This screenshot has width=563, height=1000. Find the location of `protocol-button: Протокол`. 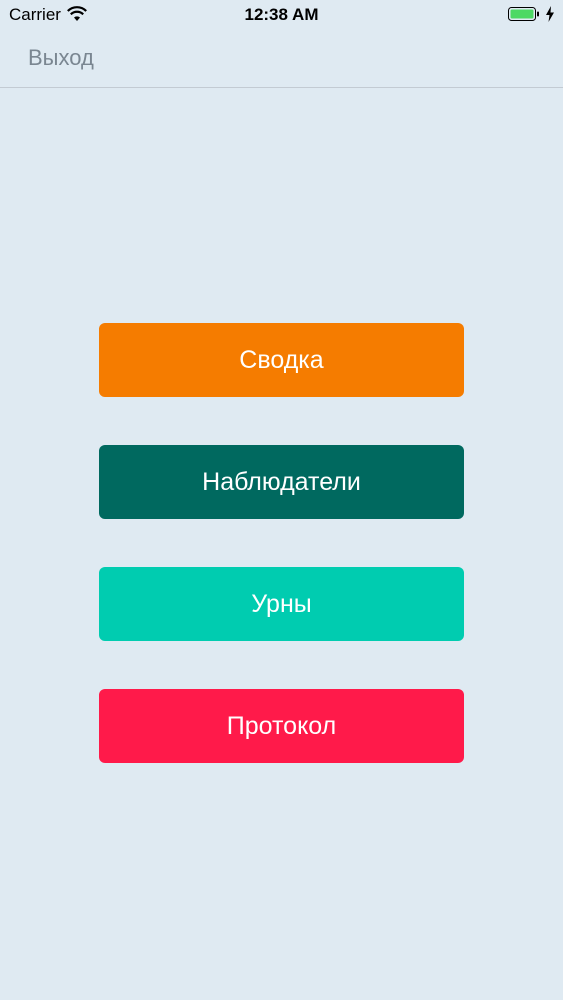

protocol-button: Протокол is located at coordinates (281, 726).